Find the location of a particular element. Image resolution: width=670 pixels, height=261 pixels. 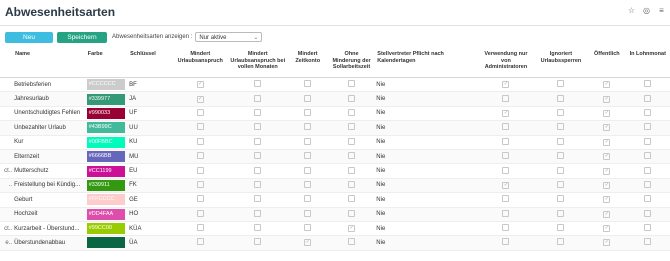

table-row: ct.. Mutterschutz #CC1199 EU Nie ✓ is located at coordinates (335, 171).